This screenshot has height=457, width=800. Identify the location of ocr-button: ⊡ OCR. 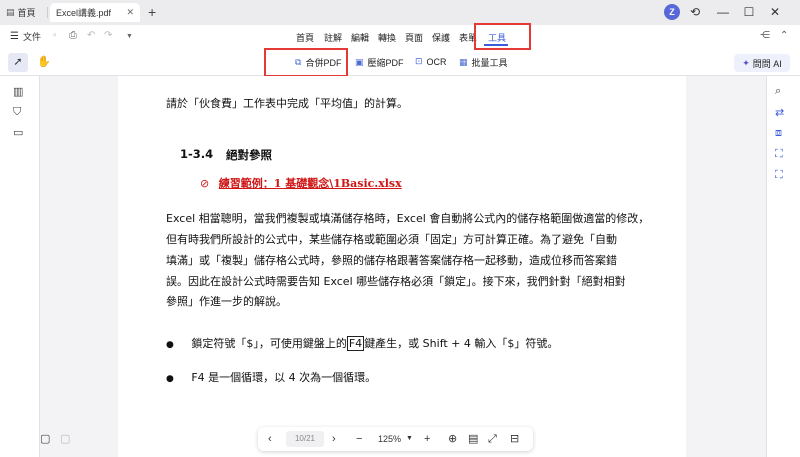
(431, 61).